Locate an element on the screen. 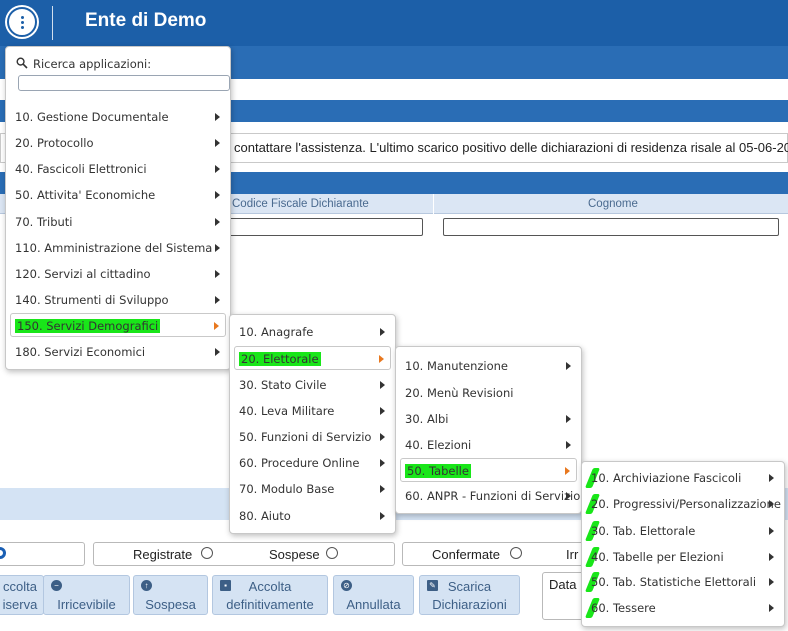  header-divider is located at coordinates (52, 23).